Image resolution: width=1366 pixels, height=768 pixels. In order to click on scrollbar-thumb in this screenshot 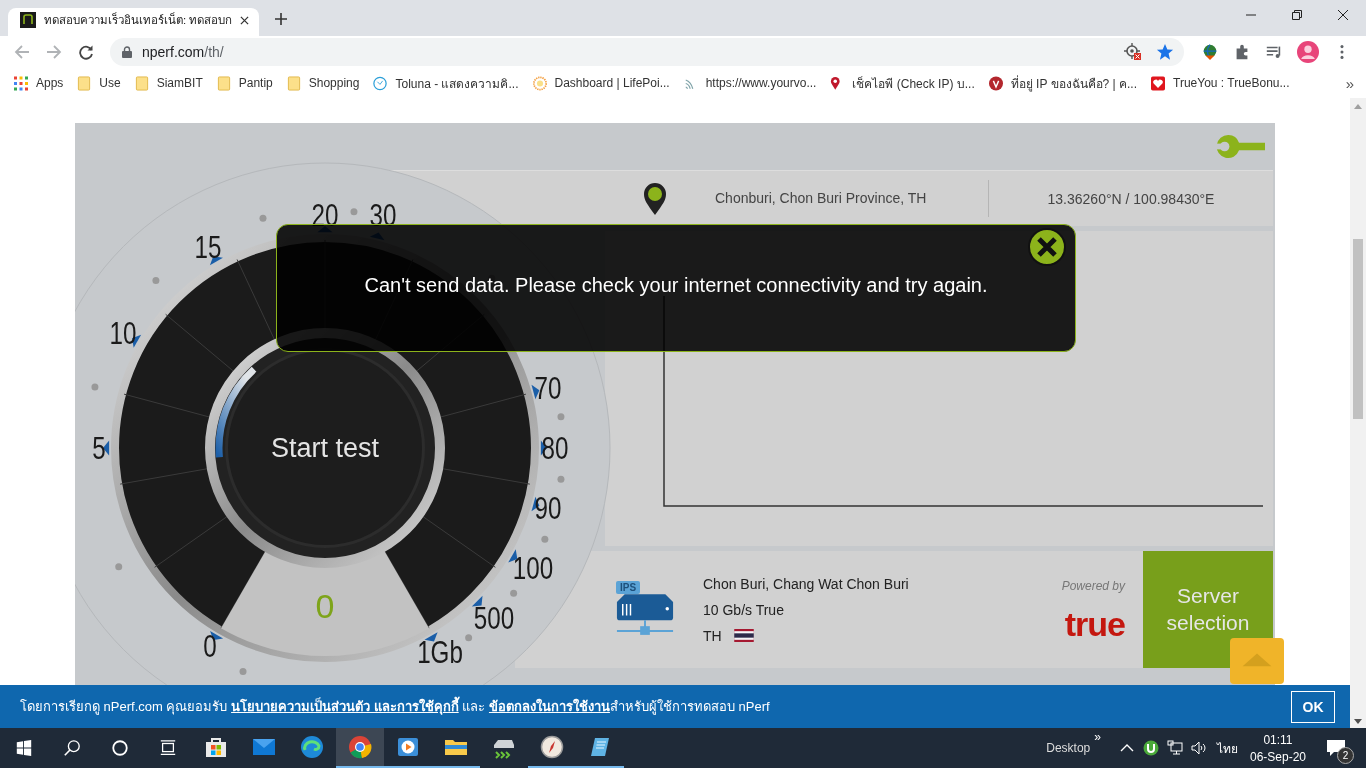, I will do `click(1358, 329)`.